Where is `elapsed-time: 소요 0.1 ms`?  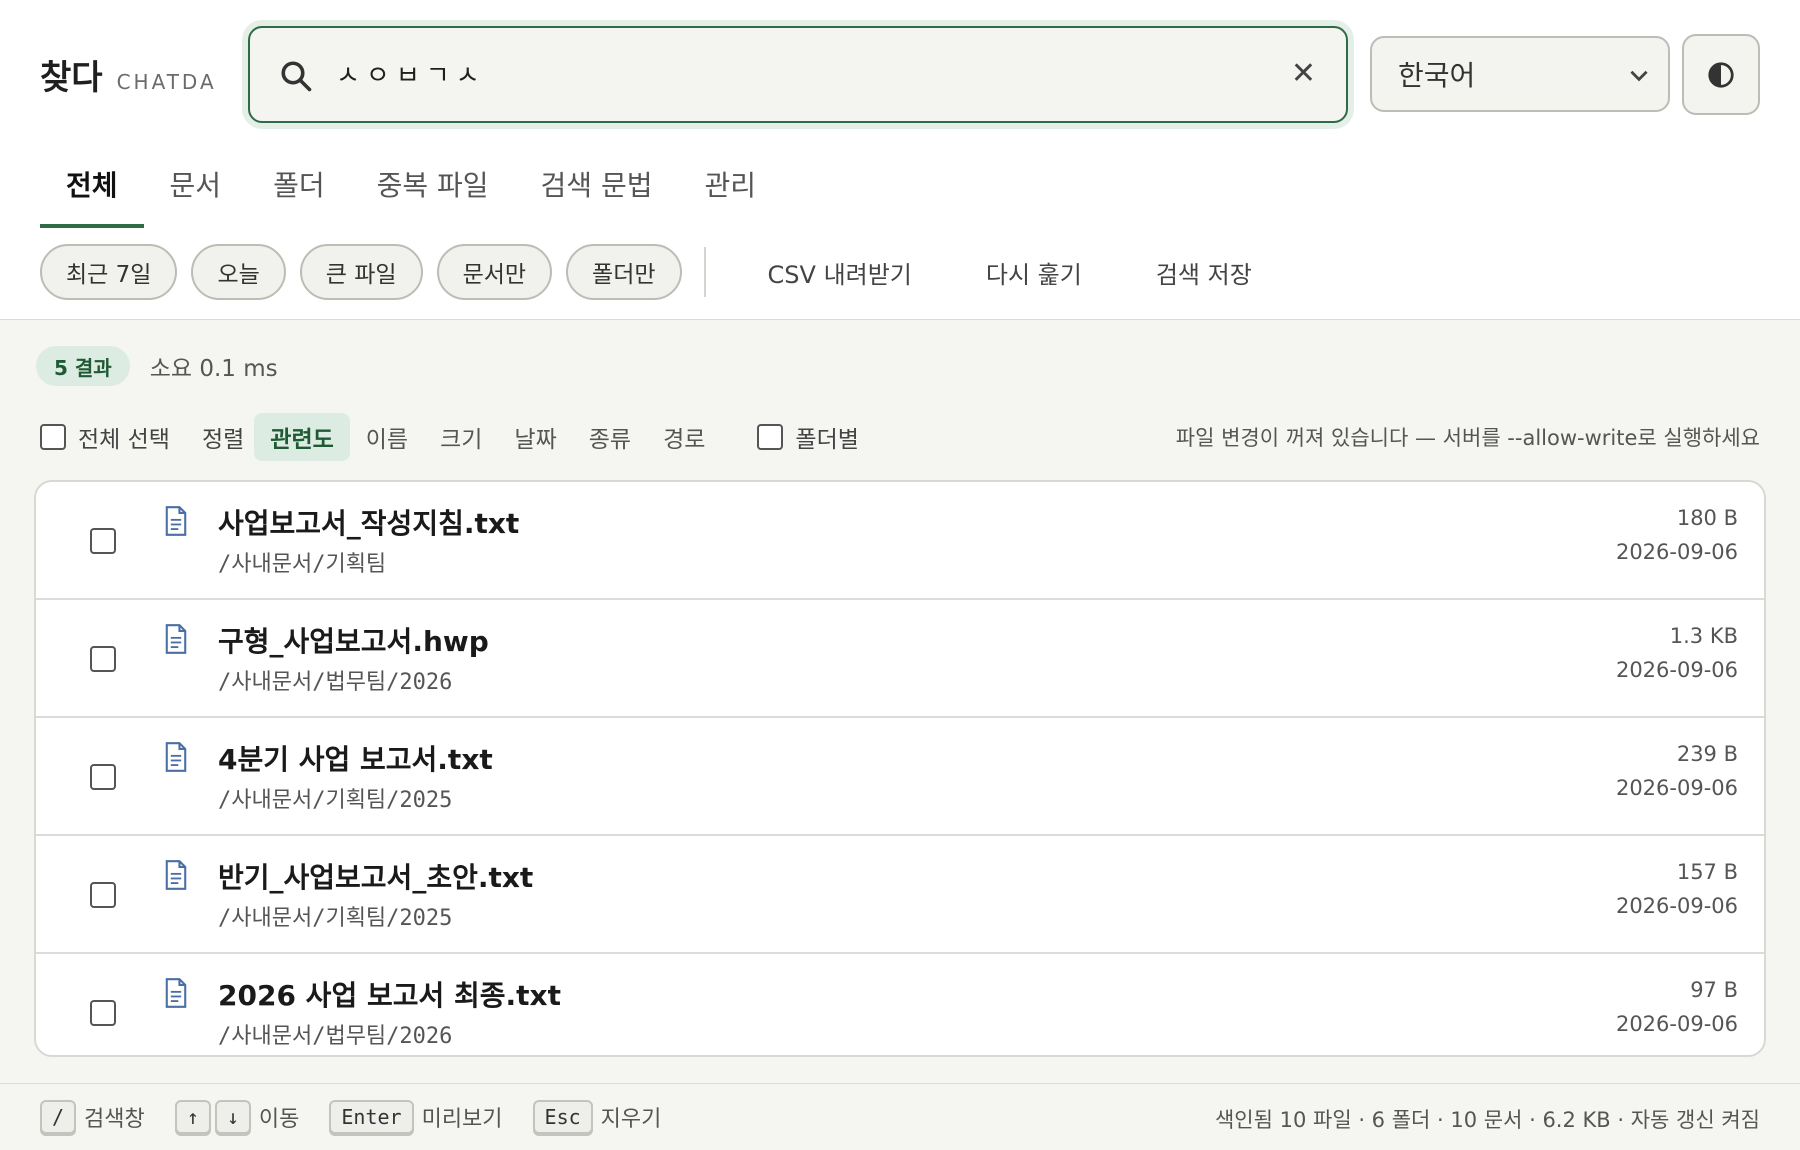
elapsed-time: 소요 0.1 ms is located at coordinates (213, 369).